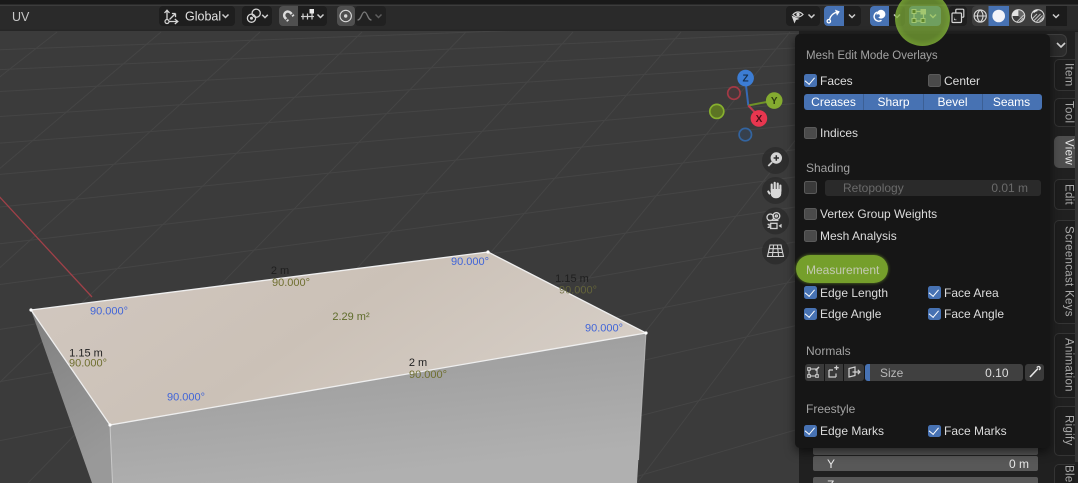 Image resolution: width=1078 pixels, height=483 pixels. What do you see at coordinates (759, 119) in the screenshot?
I see `svg-text: X` at bounding box center [759, 119].